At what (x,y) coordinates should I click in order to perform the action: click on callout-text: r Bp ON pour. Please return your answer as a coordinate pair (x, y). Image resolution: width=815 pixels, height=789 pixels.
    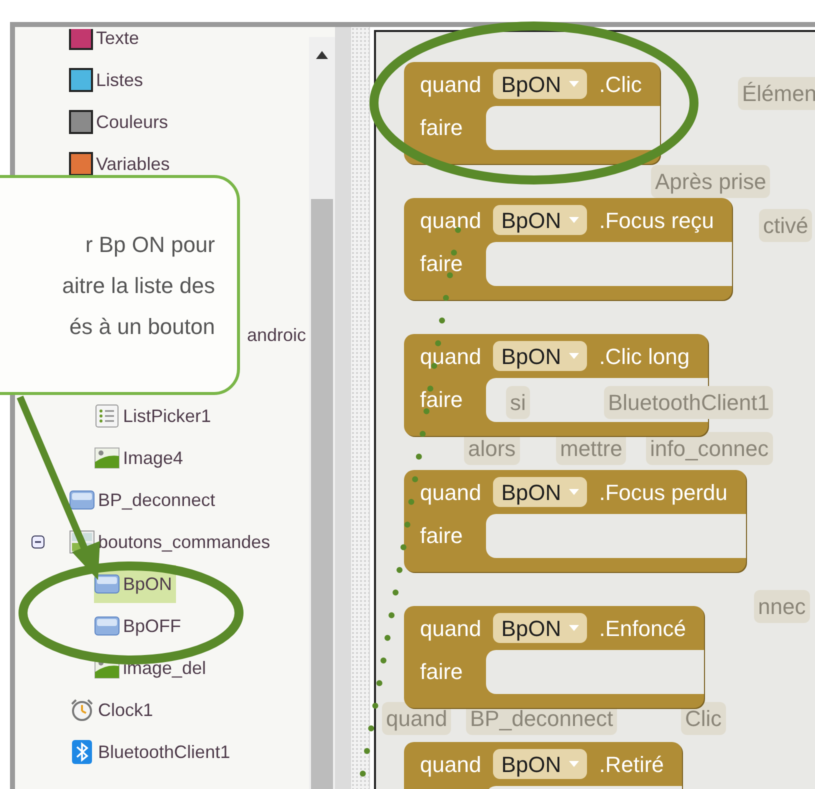
    Looking at the image, I should click on (150, 244).